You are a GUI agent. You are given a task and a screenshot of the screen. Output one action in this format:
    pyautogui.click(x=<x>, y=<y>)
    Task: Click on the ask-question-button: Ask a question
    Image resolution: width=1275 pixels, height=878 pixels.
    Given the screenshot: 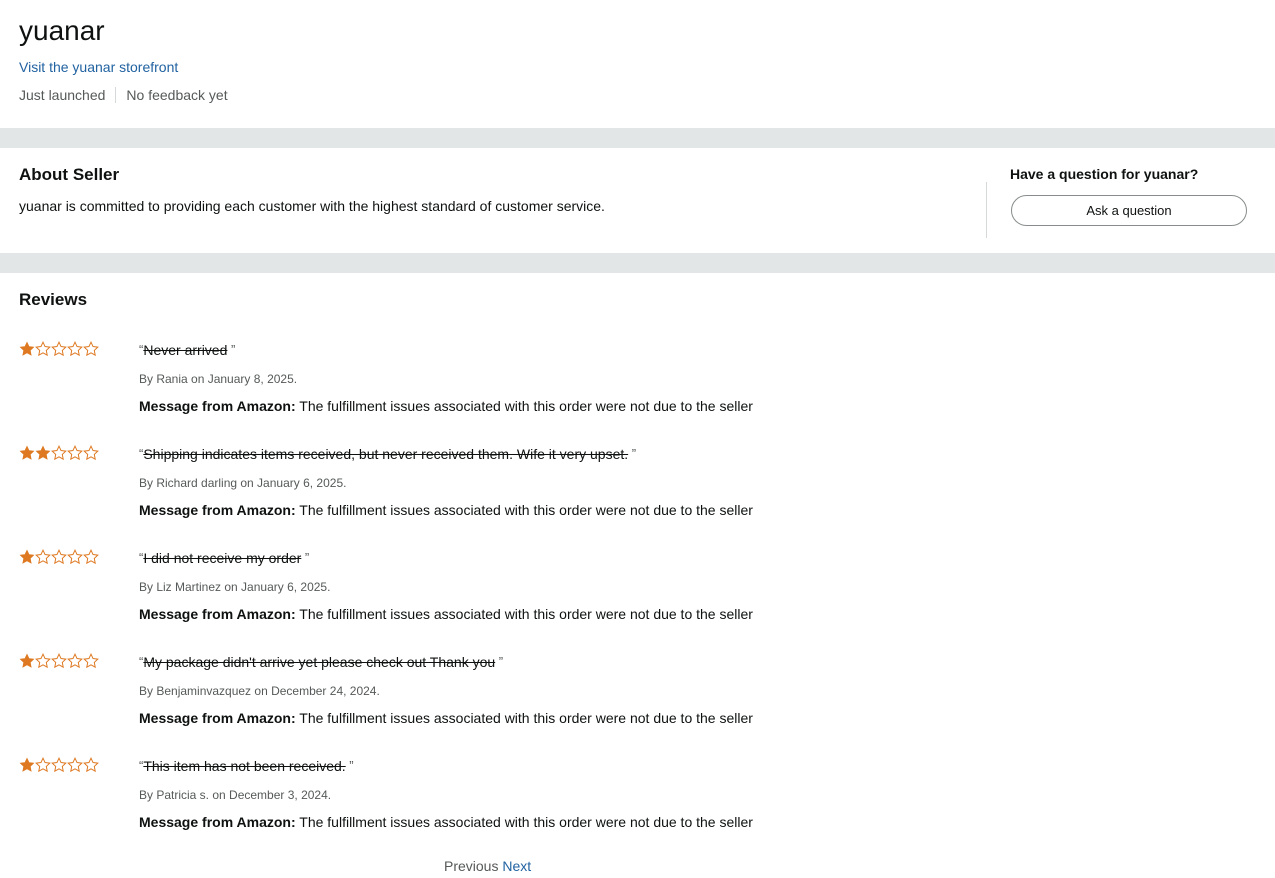 What is the action you would take?
    pyautogui.click(x=1129, y=210)
    